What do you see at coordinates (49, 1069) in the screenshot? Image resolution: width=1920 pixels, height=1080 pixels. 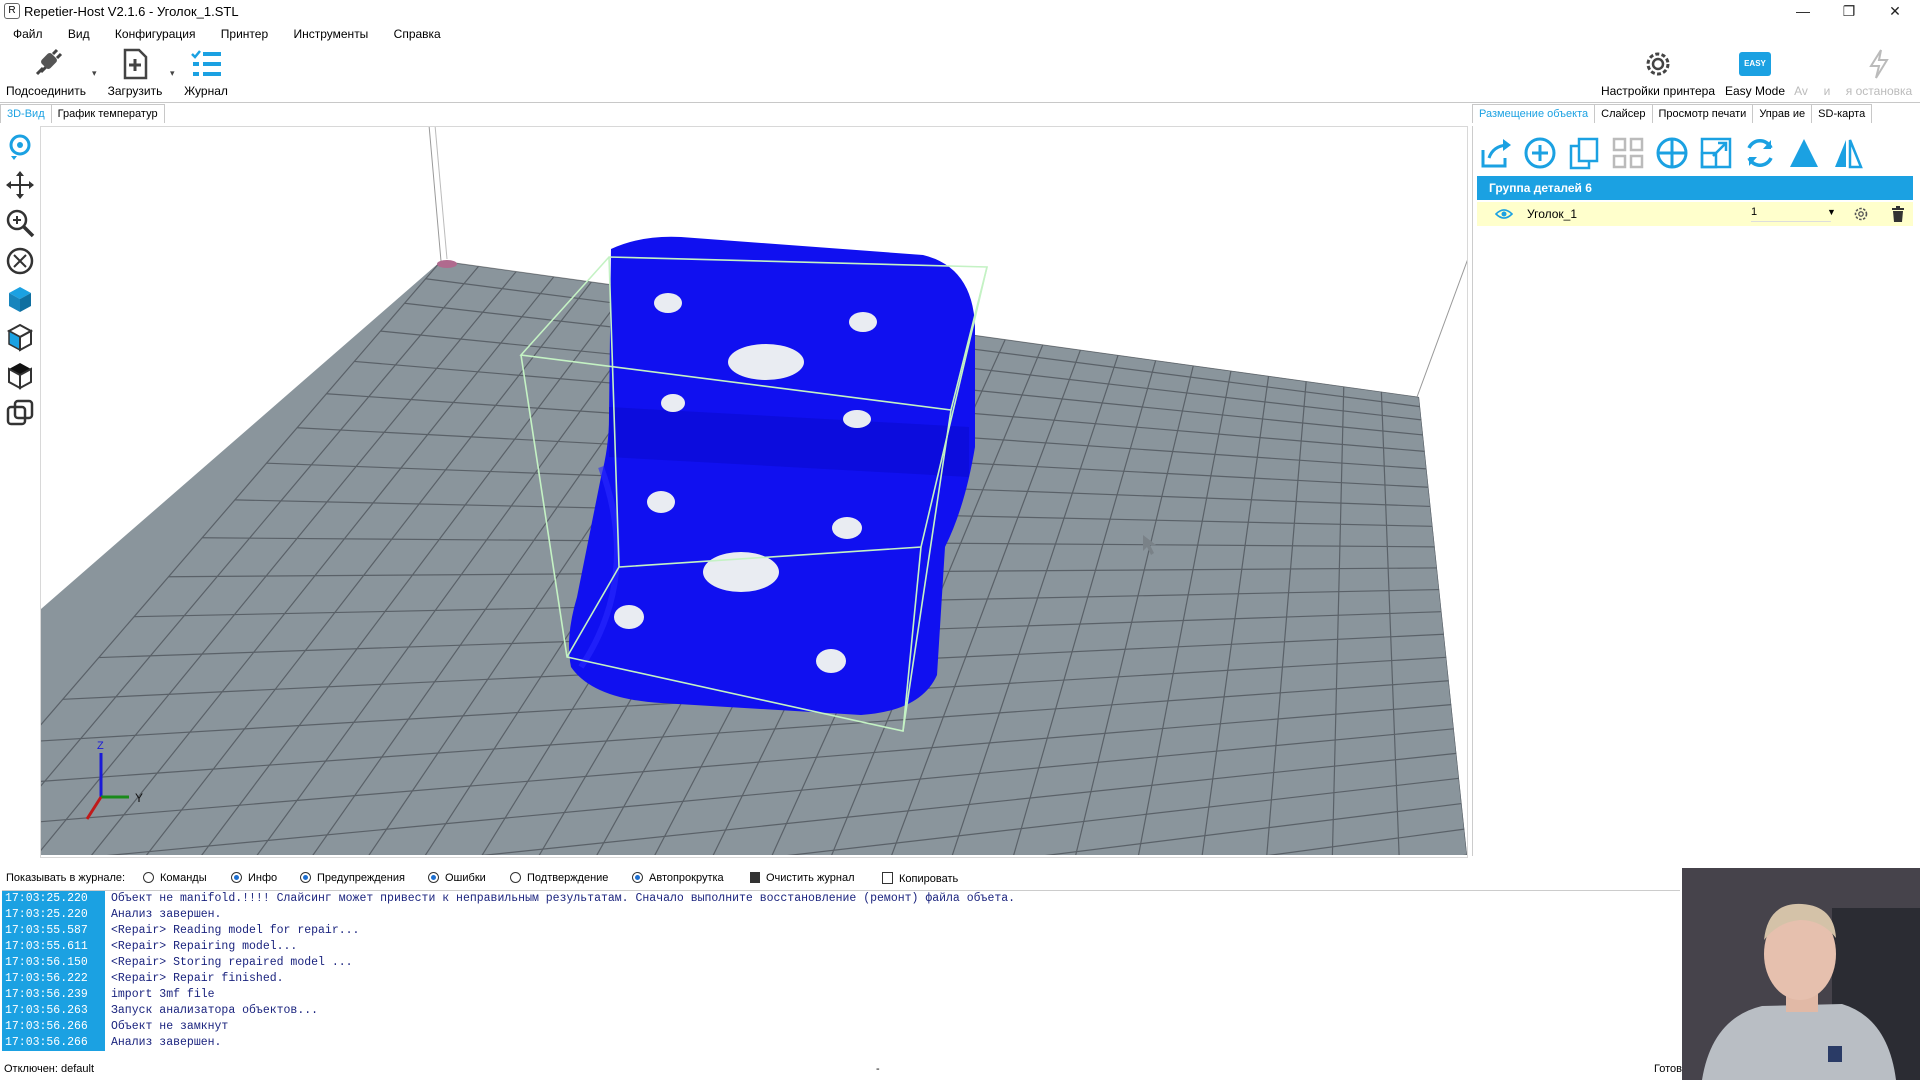 I see `connection-status: Отключен: default` at bounding box center [49, 1069].